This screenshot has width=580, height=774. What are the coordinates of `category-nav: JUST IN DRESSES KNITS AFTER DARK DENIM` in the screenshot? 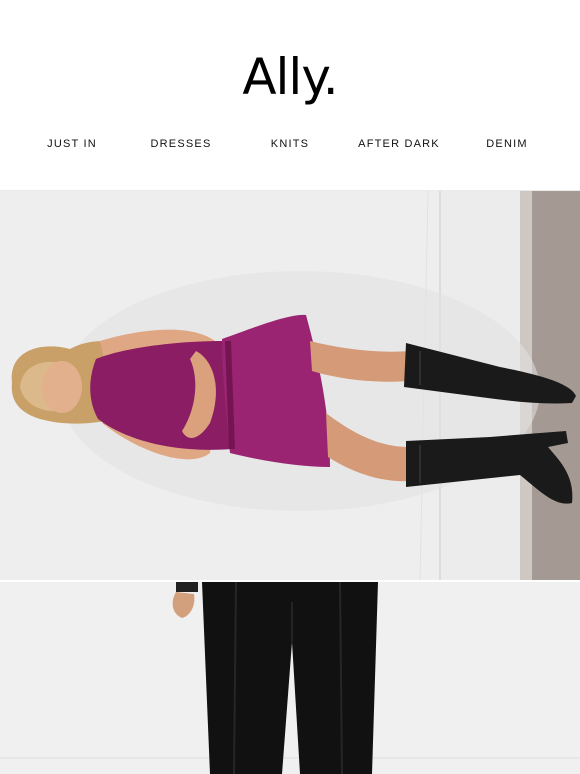 It's located at (290, 145).